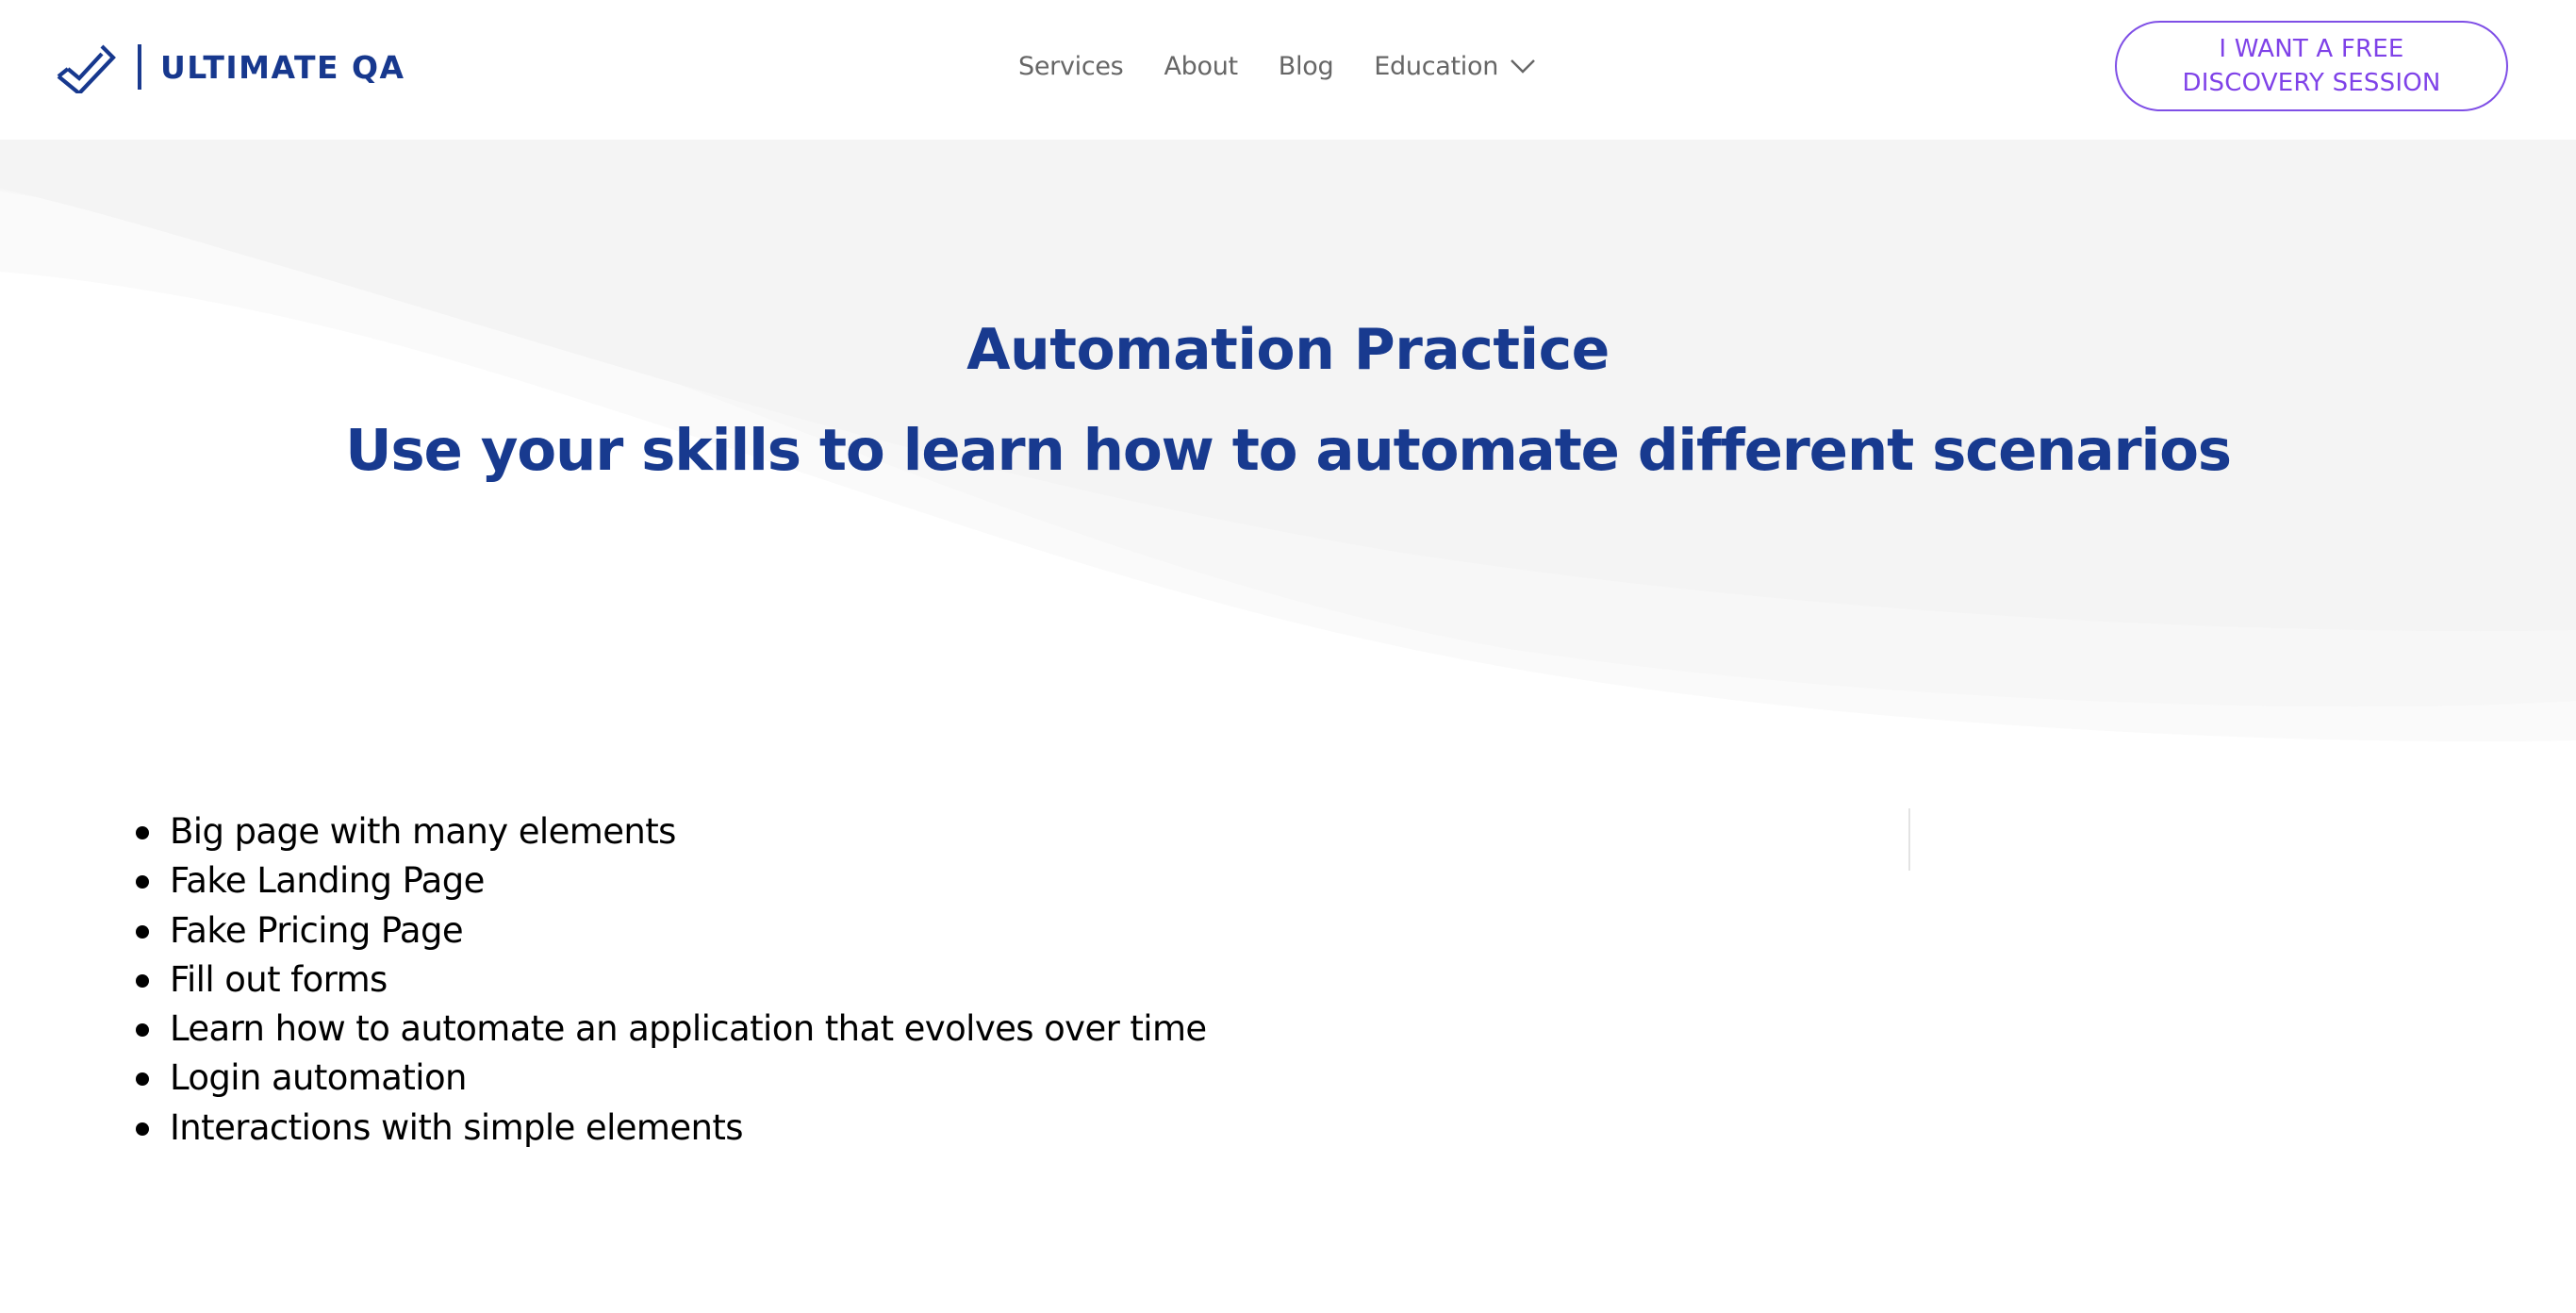  What do you see at coordinates (139, 67) in the screenshot?
I see `logo-divider` at bounding box center [139, 67].